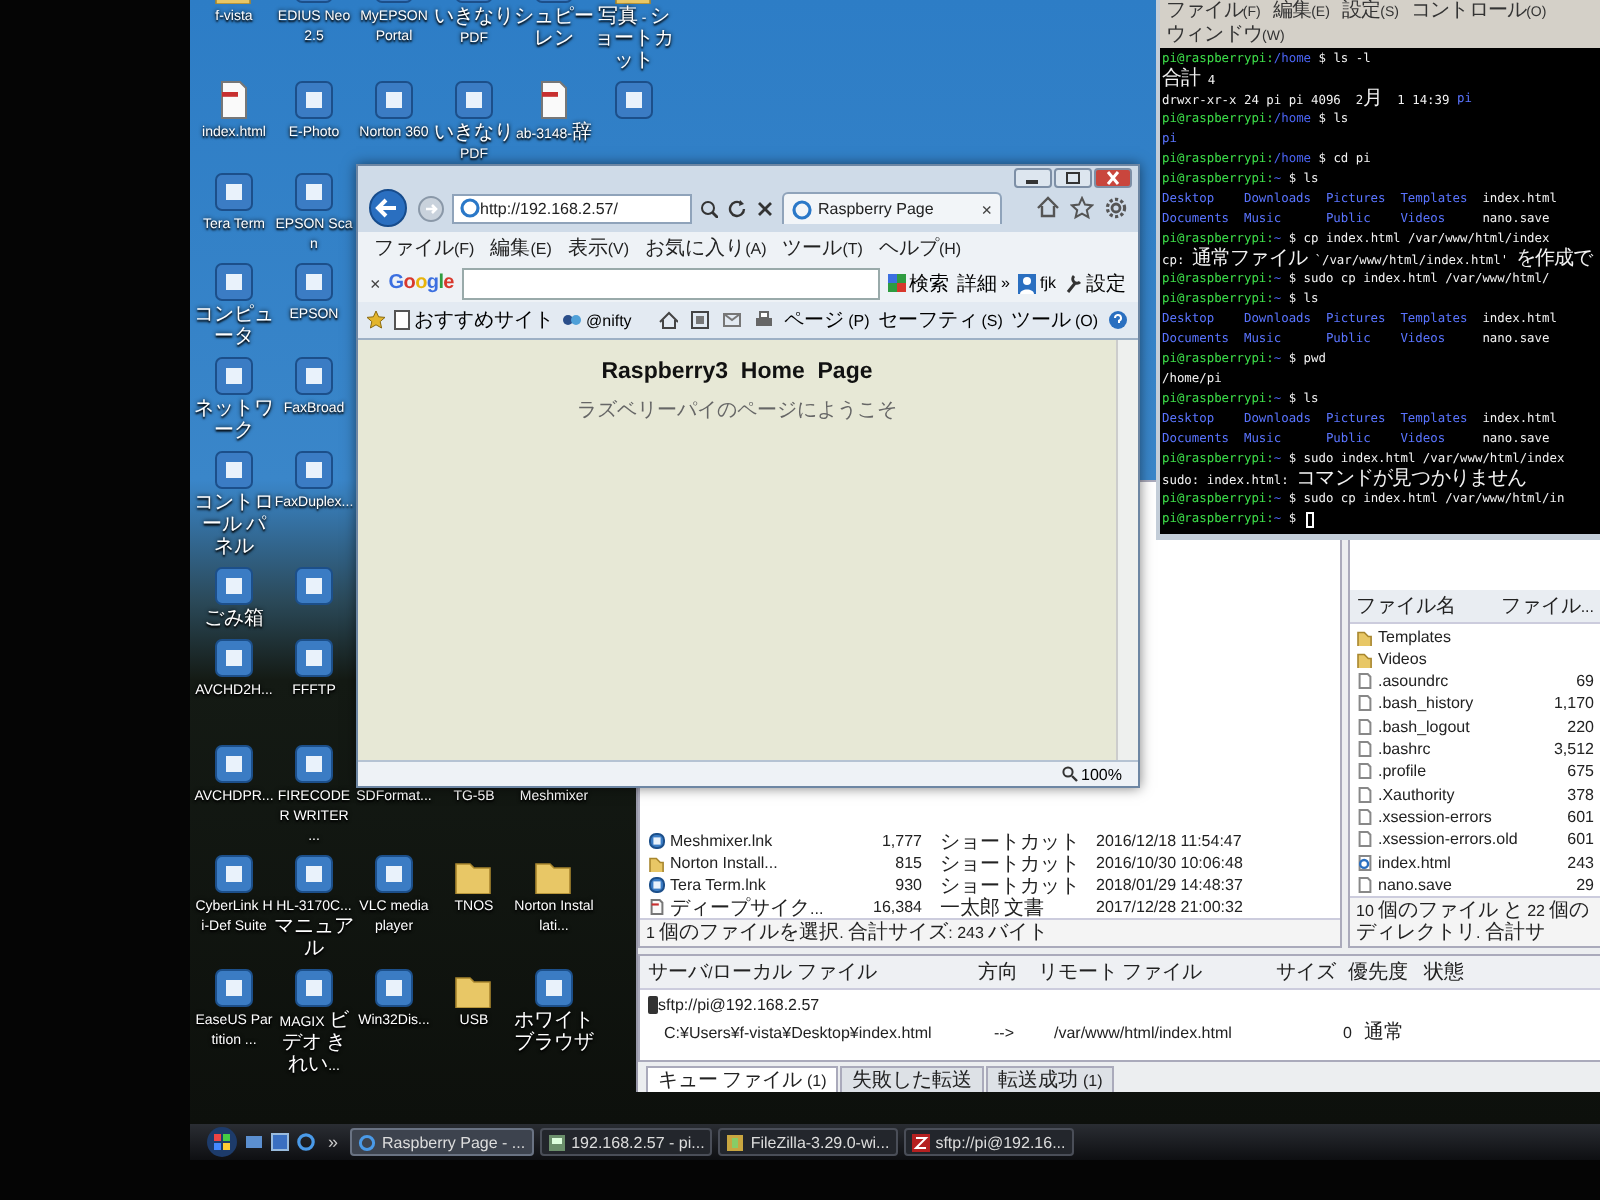  I want to click on search-button: 検索, so click(918, 283).